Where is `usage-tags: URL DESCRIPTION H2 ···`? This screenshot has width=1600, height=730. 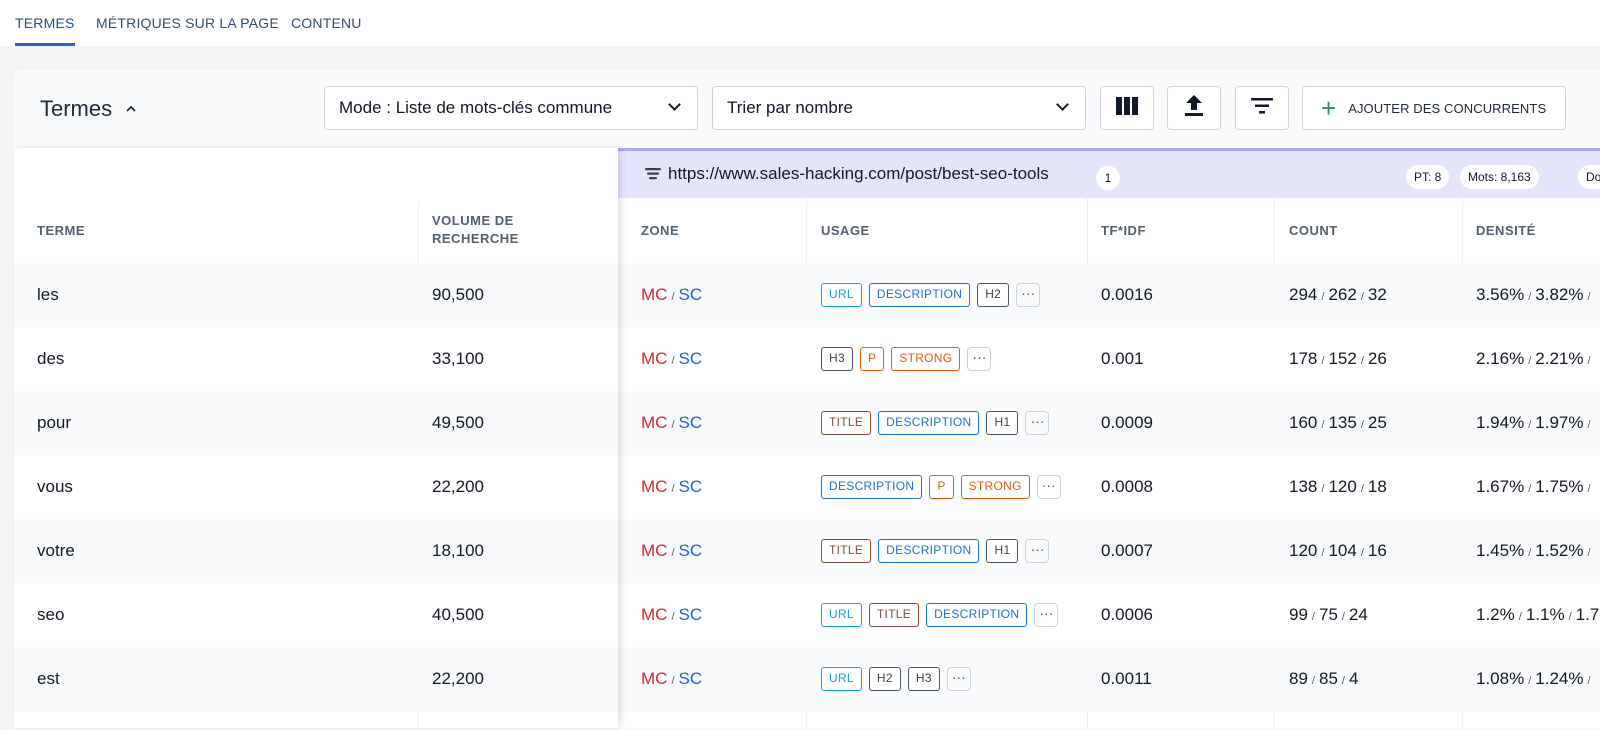
usage-tags: URL DESCRIPTION H2 ··· is located at coordinates (931, 295).